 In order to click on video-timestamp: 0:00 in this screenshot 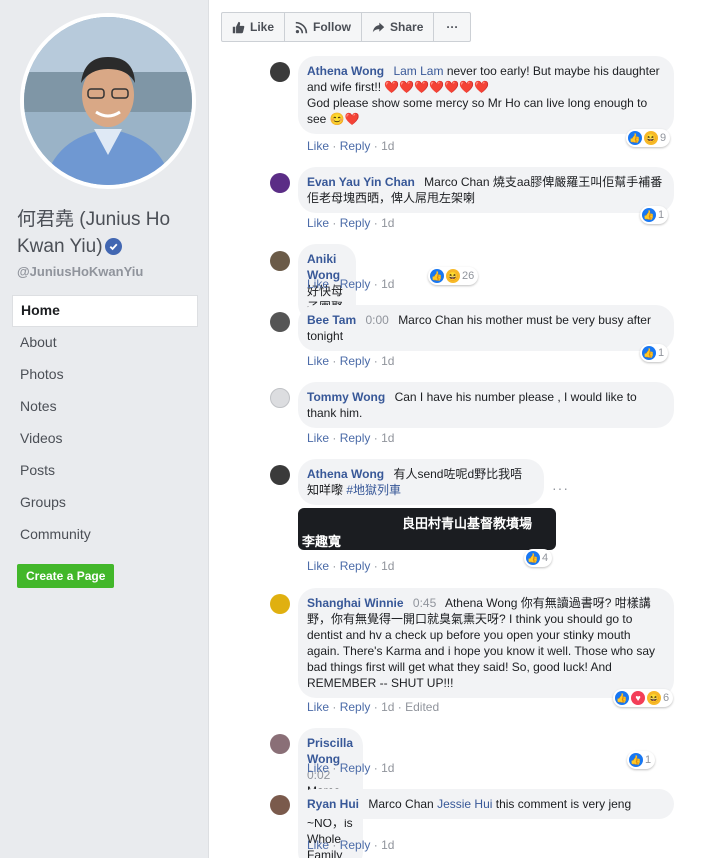, I will do `click(376, 320)`.